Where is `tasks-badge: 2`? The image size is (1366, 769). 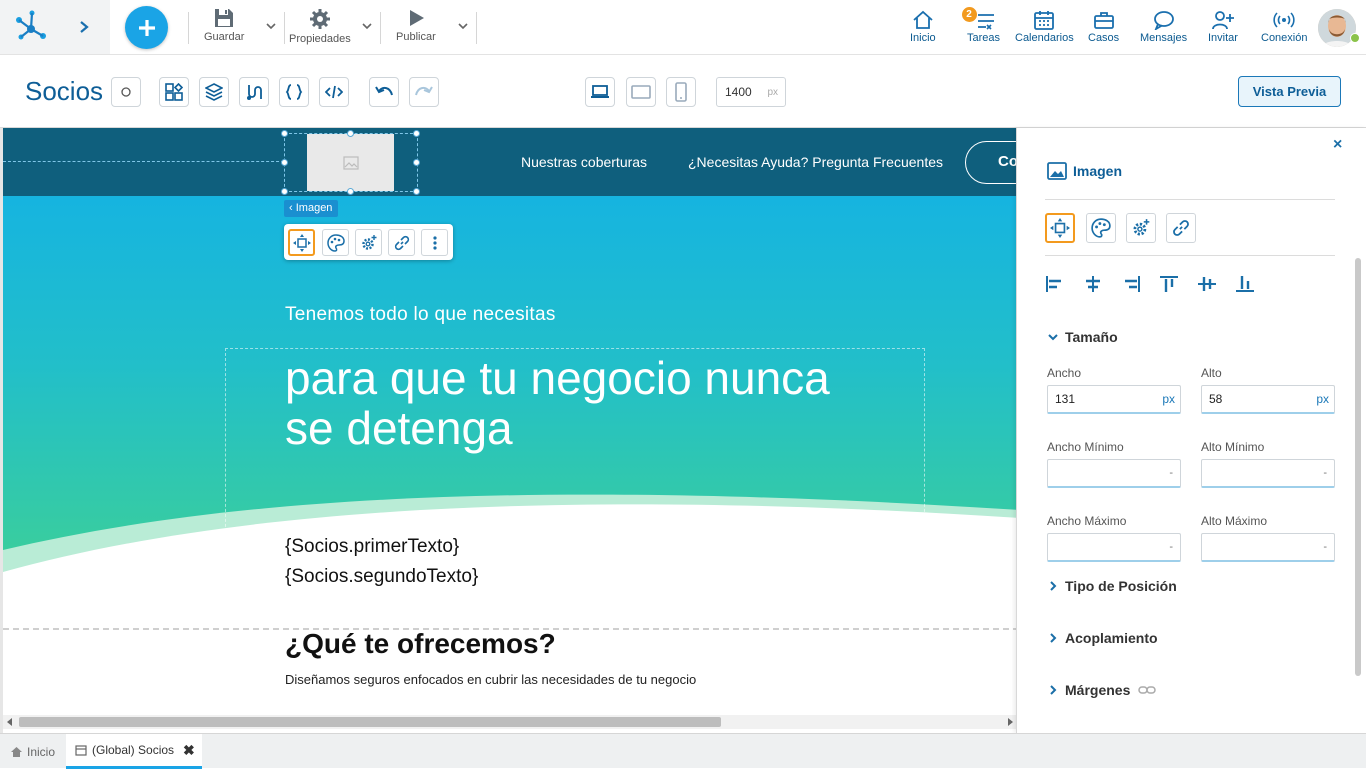 tasks-badge: 2 is located at coordinates (969, 14).